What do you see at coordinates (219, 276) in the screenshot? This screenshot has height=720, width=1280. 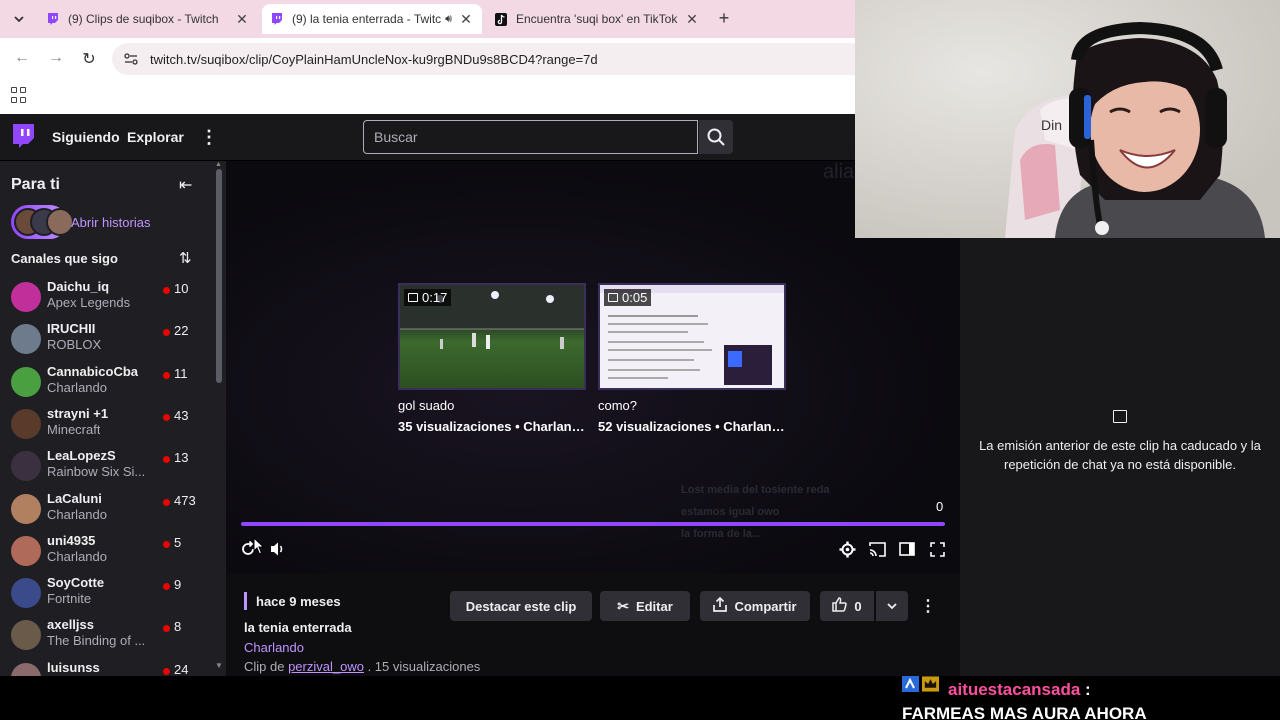 I see `scrollbar-thumb` at bounding box center [219, 276].